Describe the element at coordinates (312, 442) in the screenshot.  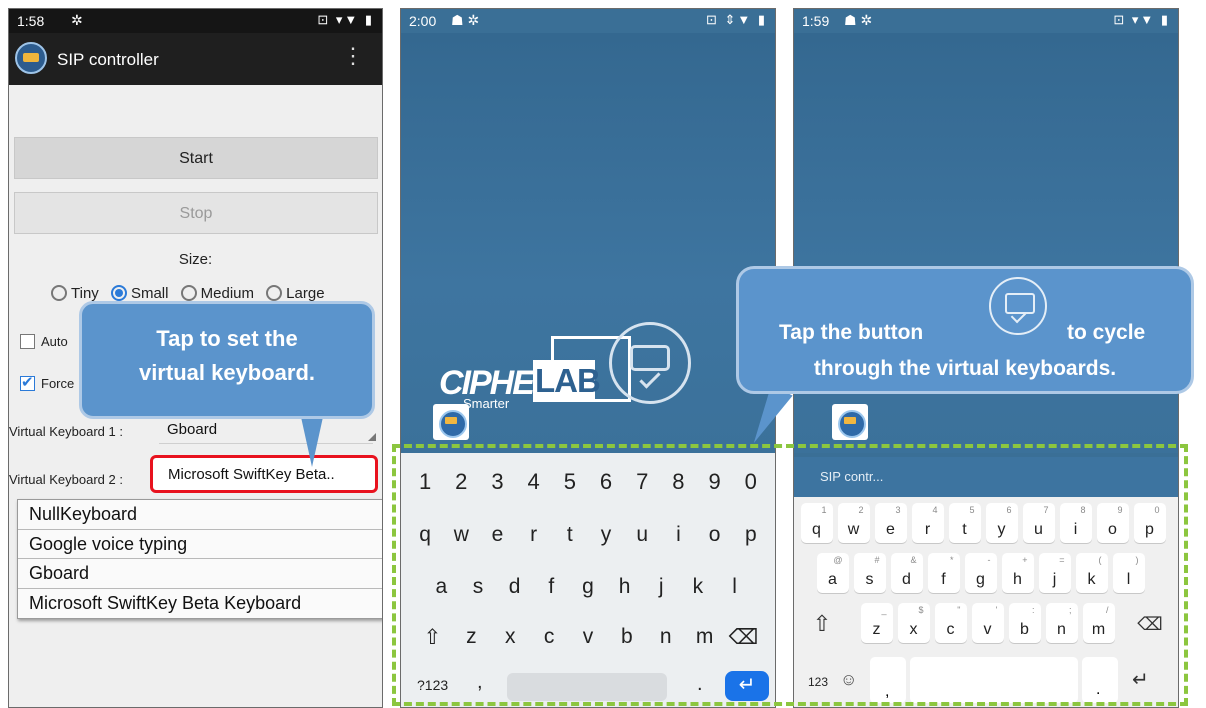
I see `callout-tail` at that location.